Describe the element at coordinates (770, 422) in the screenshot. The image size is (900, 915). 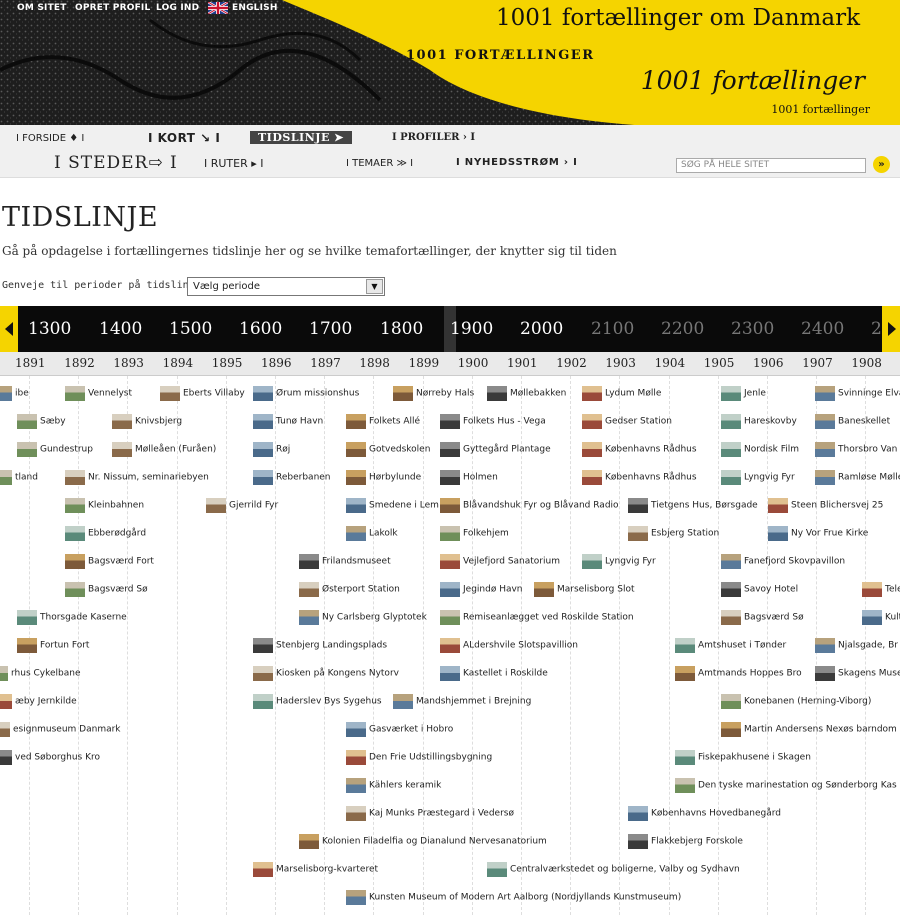
I see `entry-label: Hareskovby` at that location.